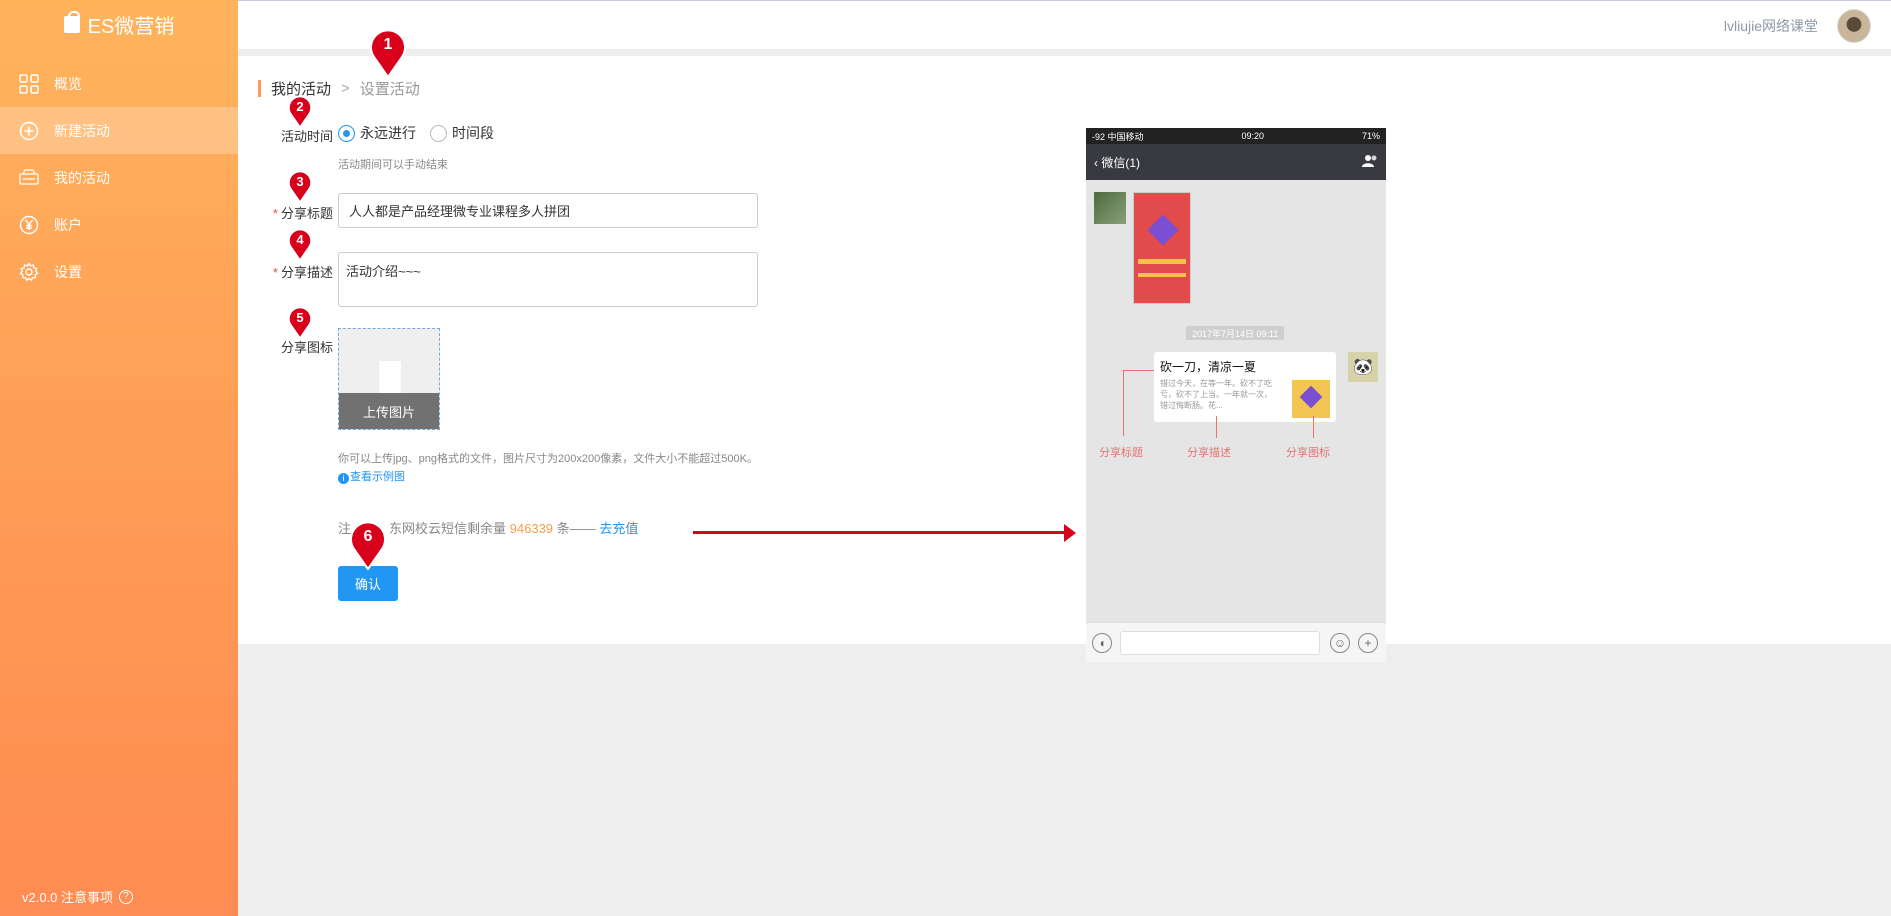  What do you see at coordinates (119, 224) in the screenshot?
I see `sidebar-item-account: 账户` at bounding box center [119, 224].